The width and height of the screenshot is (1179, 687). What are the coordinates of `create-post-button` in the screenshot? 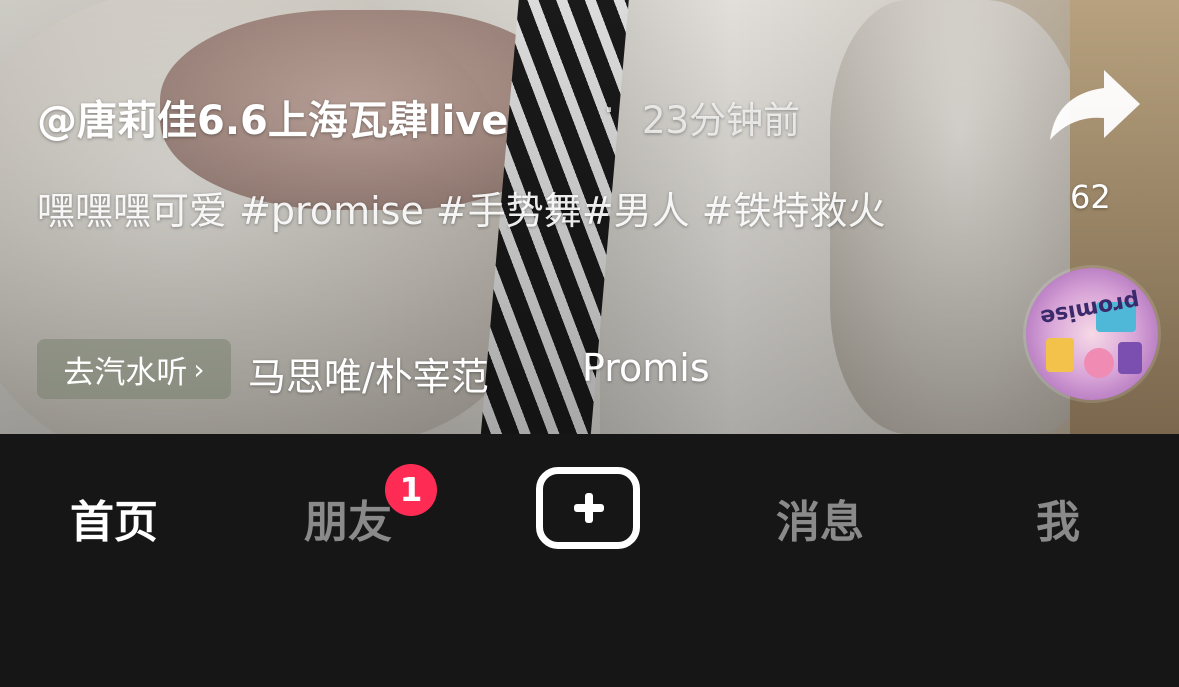 It's located at (588, 508).